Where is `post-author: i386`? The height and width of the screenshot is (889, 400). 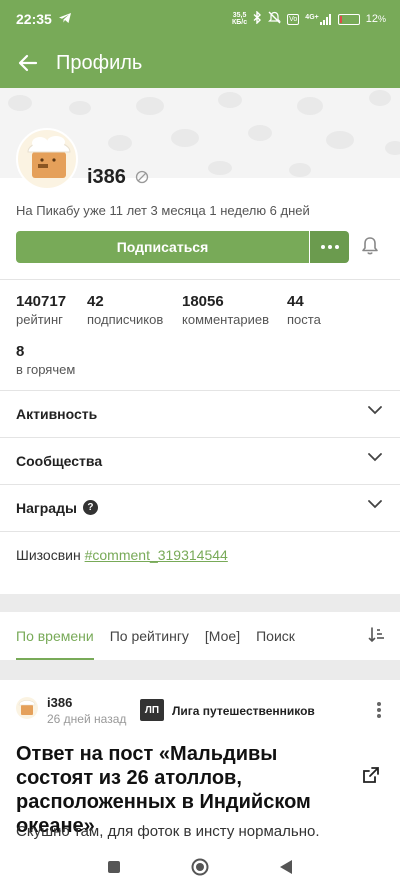 post-author: i386 is located at coordinates (59, 702).